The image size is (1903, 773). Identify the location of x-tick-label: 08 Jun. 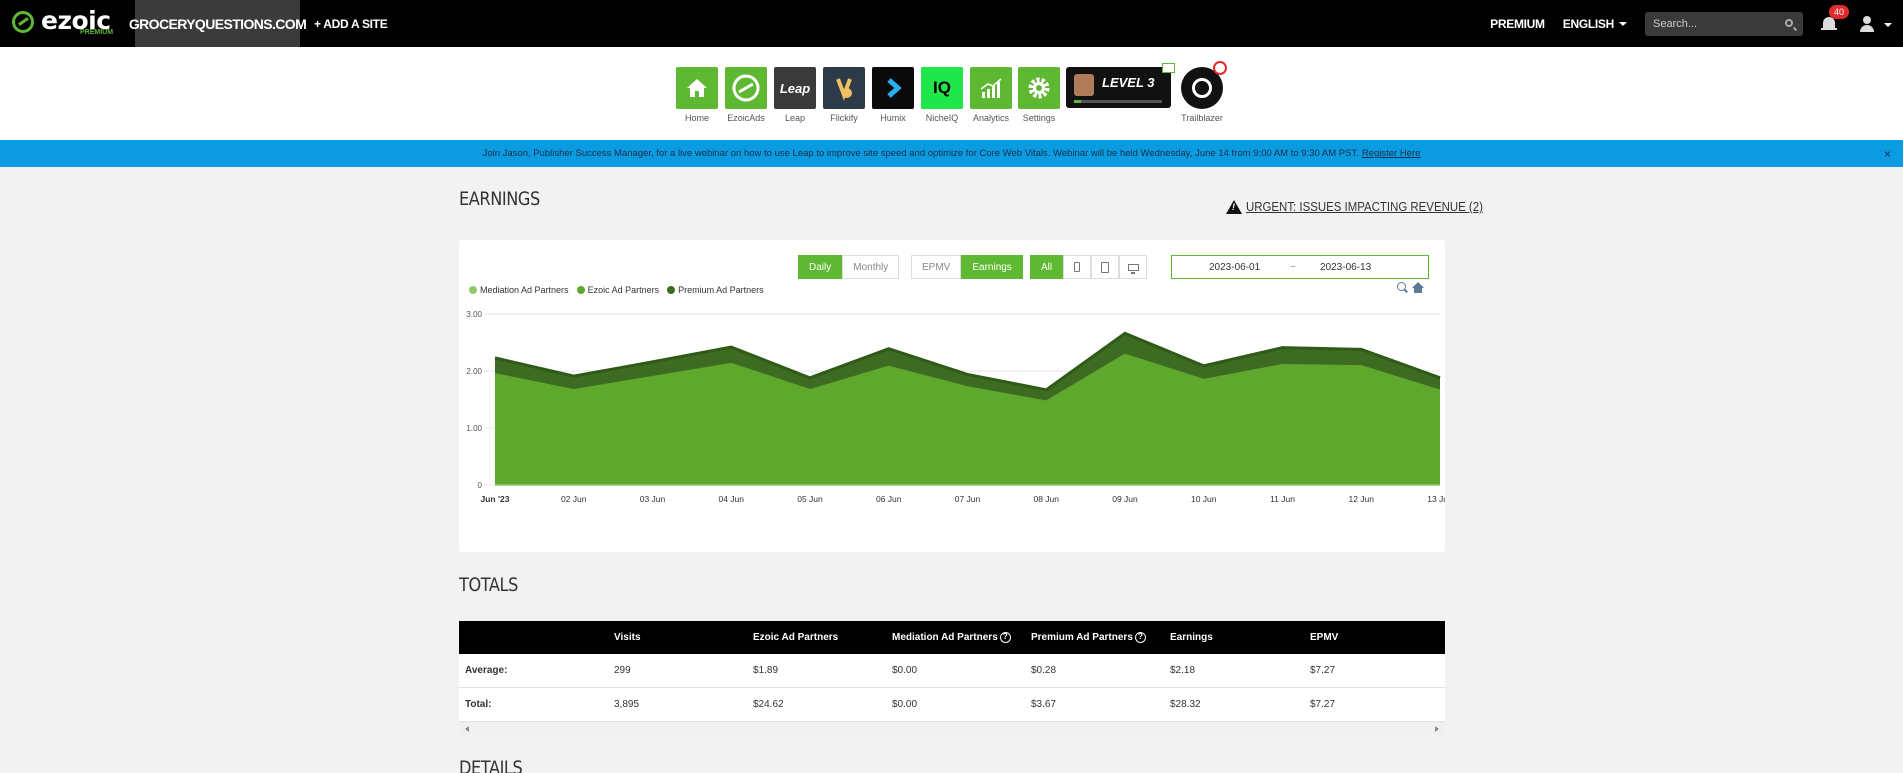
(1046, 499).